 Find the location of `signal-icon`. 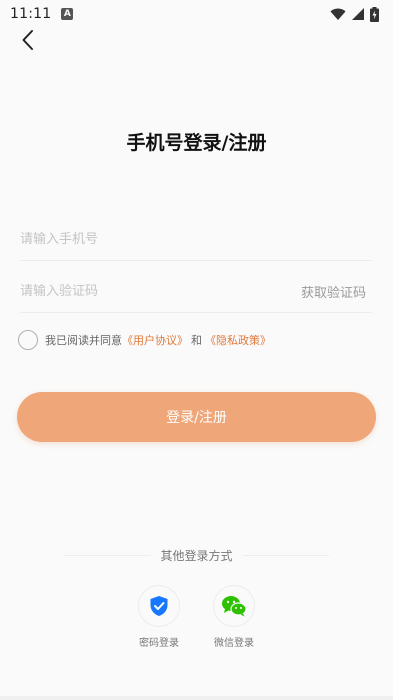

signal-icon is located at coordinates (358, 13).